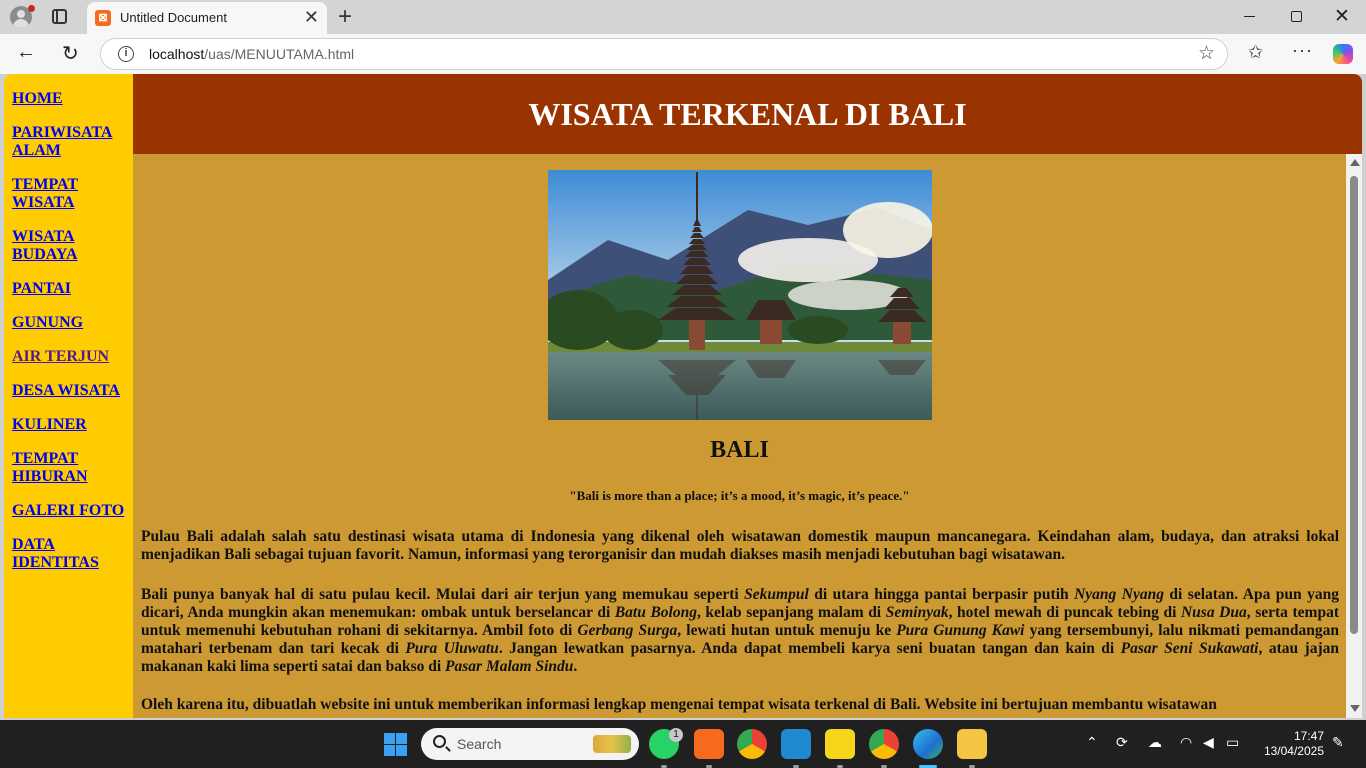  I want to click on bali-temple-photo, so click(740, 295).